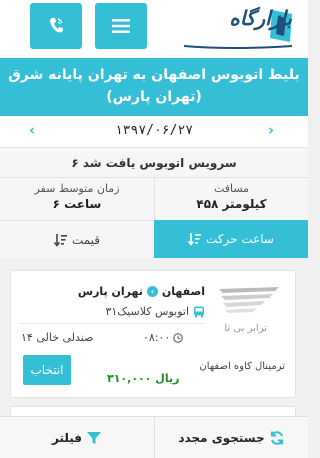 This screenshot has height=458, width=320. Describe the element at coordinates (260, 18) in the screenshot. I see `logo-text: بازارگاه` at that location.